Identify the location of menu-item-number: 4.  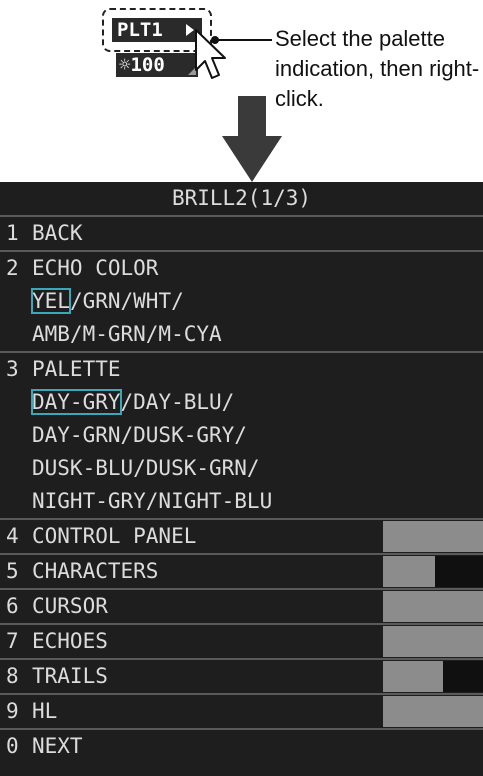
(12, 536).